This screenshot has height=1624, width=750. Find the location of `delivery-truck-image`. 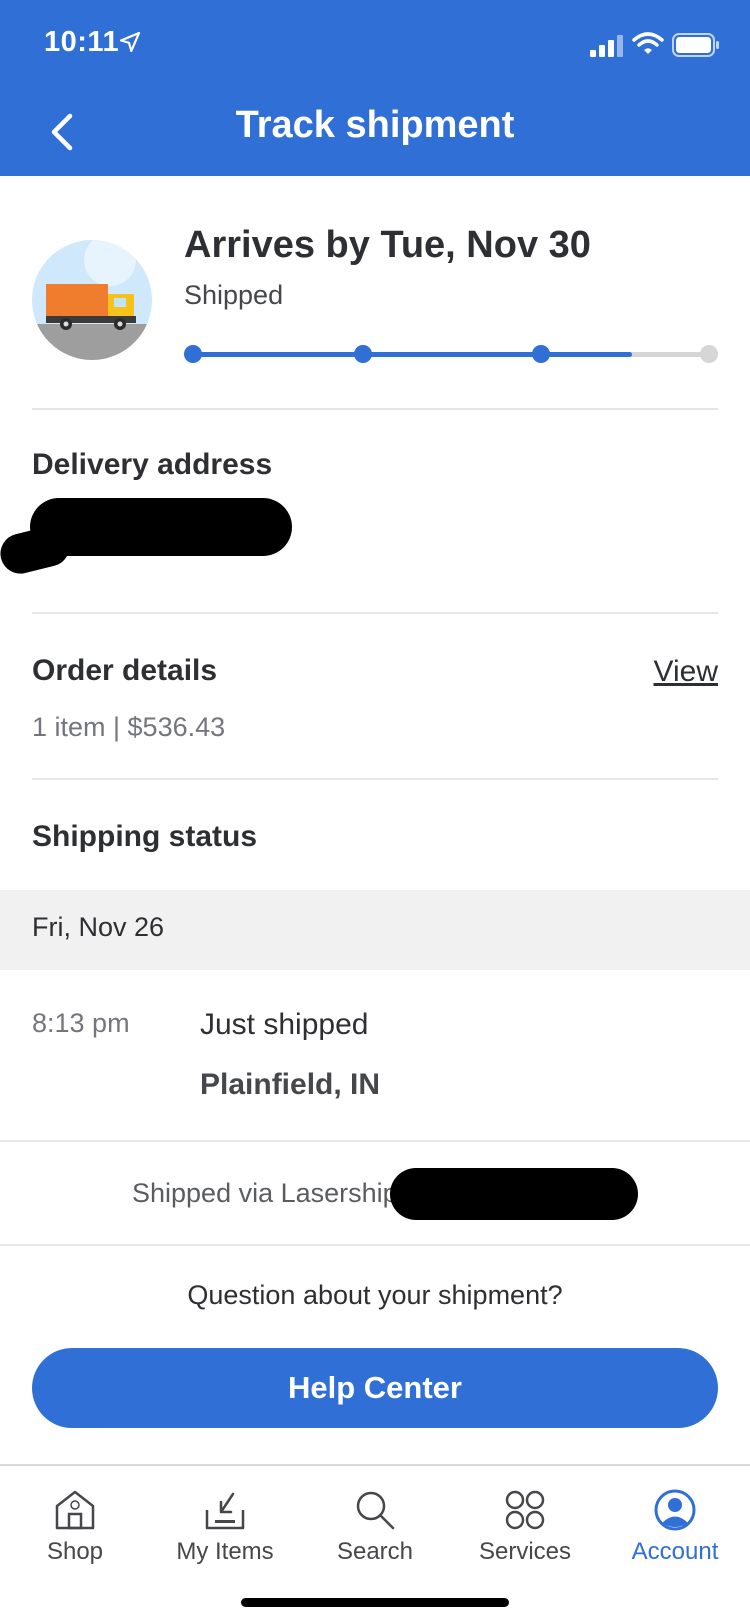

delivery-truck-image is located at coordinates (92, 300).